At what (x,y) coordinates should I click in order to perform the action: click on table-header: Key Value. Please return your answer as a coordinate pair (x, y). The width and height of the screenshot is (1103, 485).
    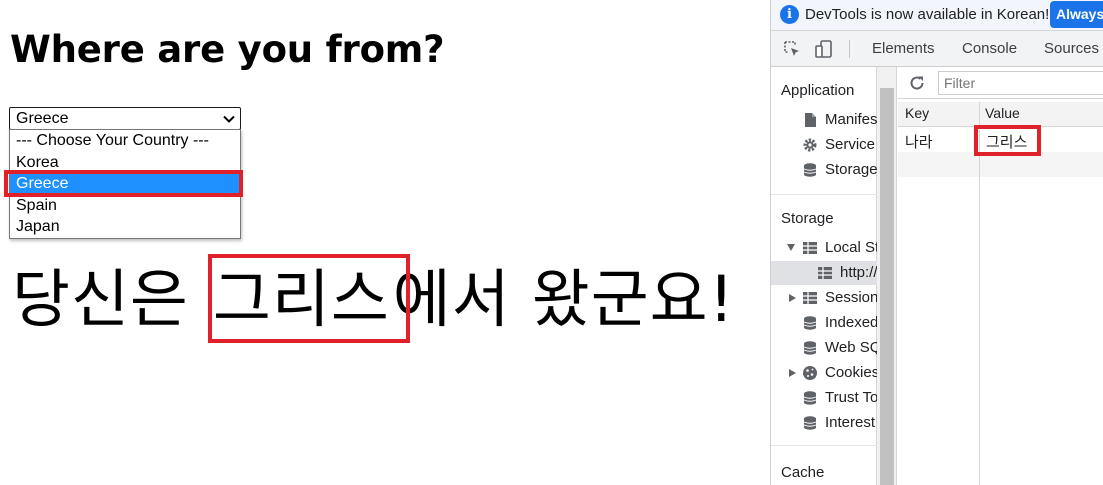
    Looking at the image, I should click on (1000, 114).